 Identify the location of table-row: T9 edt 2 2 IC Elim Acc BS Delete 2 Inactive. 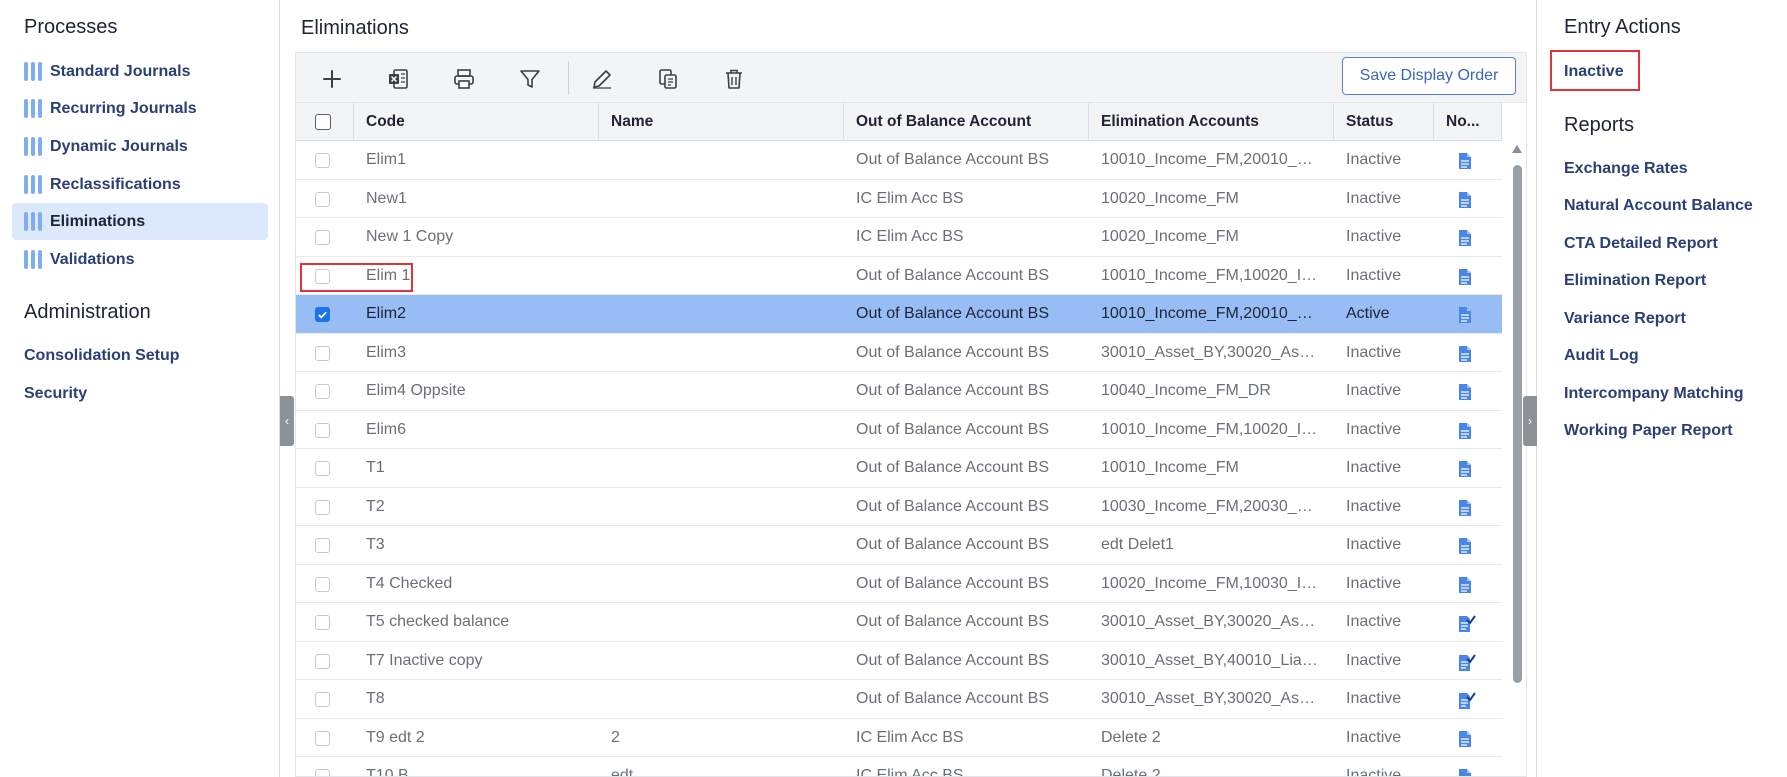
(899, 737).